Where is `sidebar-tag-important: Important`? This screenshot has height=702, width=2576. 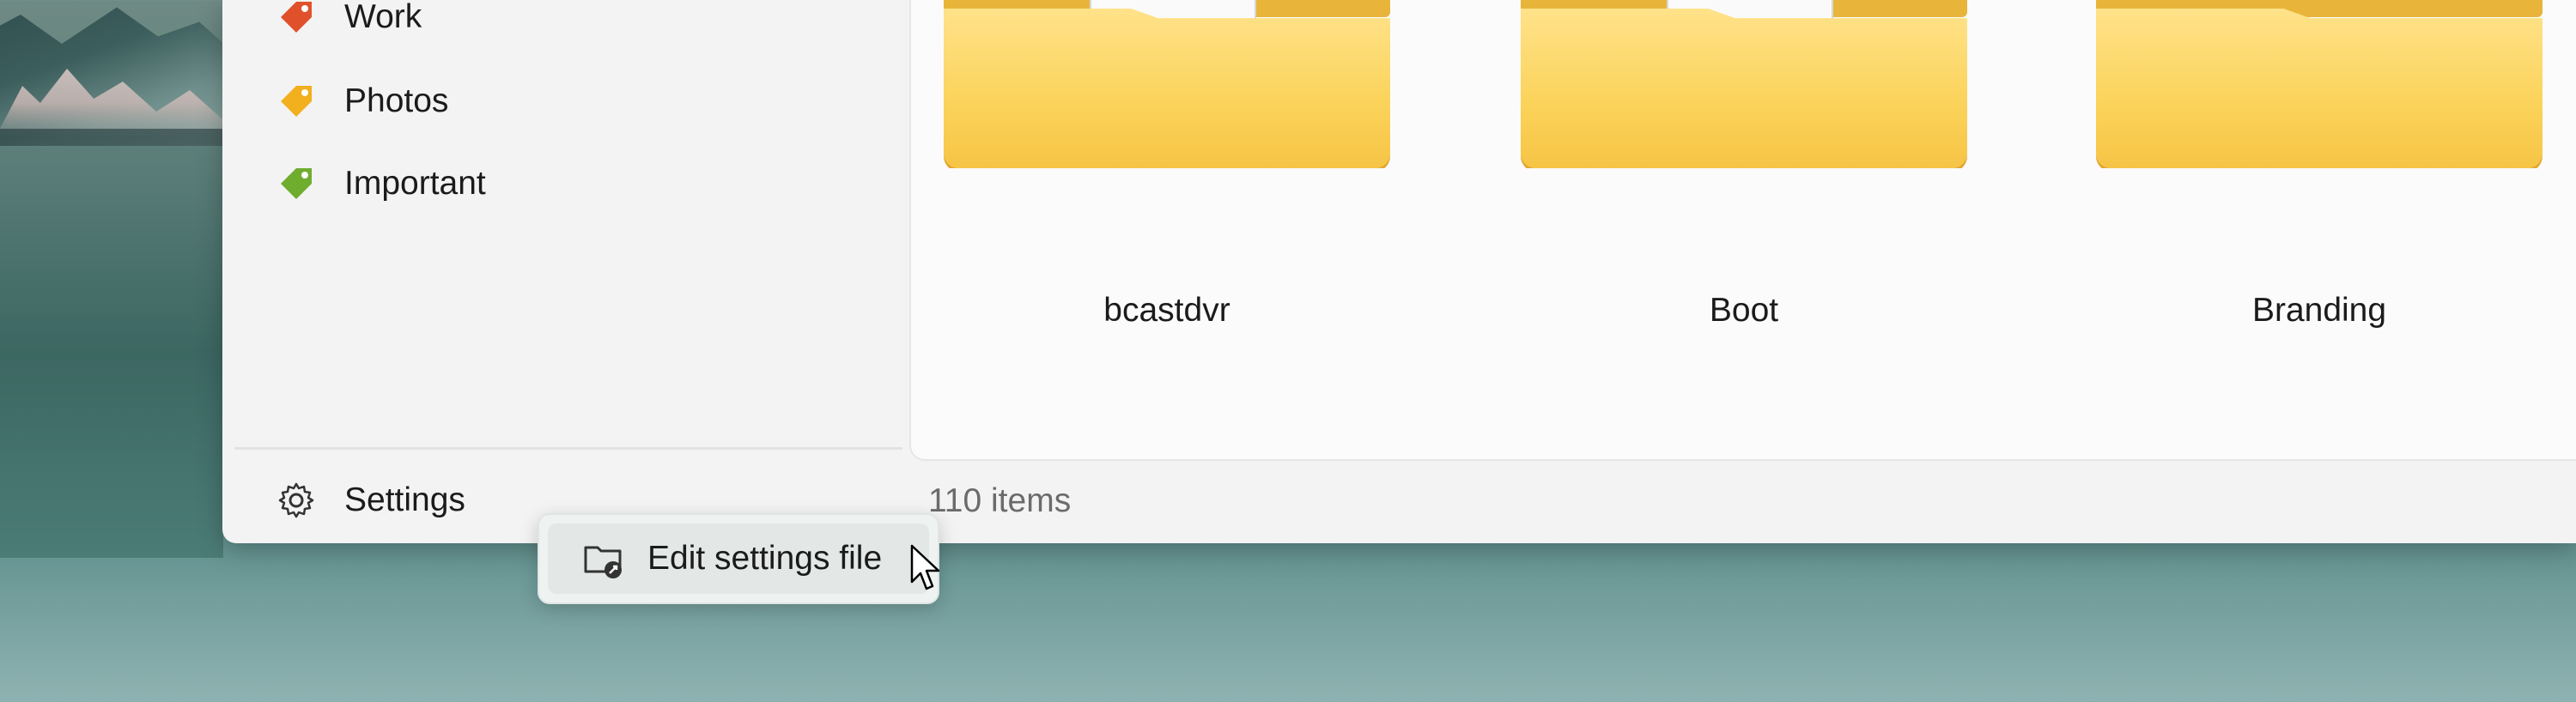 sidebar-tag-important: Important is located at coordinates (380, 183).